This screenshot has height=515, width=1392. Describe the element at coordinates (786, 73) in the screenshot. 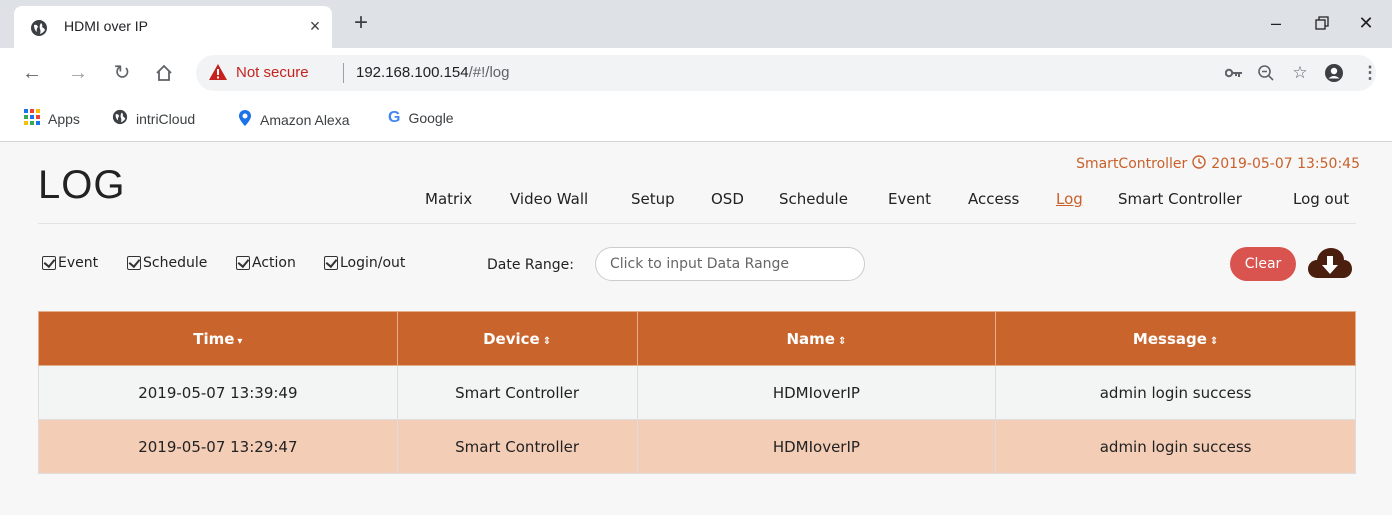

I see `address-bar: Not secure 192.168.100.154/#!/log ☆` at that location.